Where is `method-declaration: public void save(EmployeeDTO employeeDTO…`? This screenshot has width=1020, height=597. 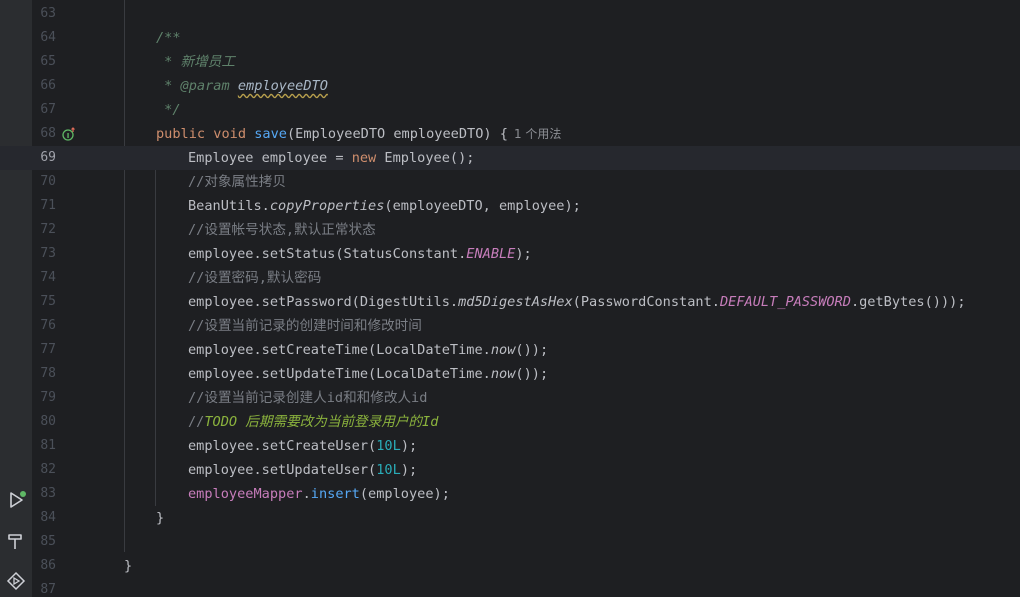
method-declaration: public void save(EmployeeDTO employeeDTO… is located at coordinates (359, 134).